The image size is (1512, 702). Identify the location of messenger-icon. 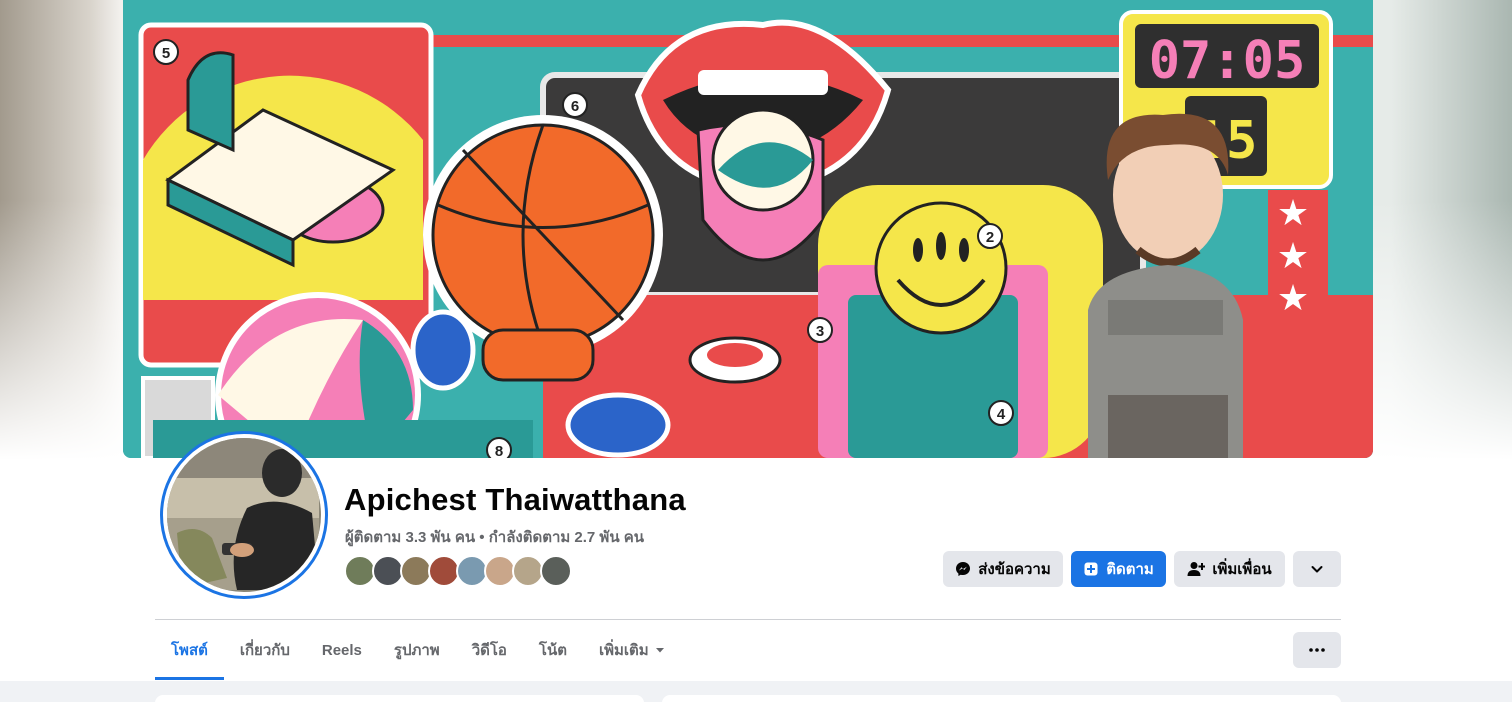
(963, 569).